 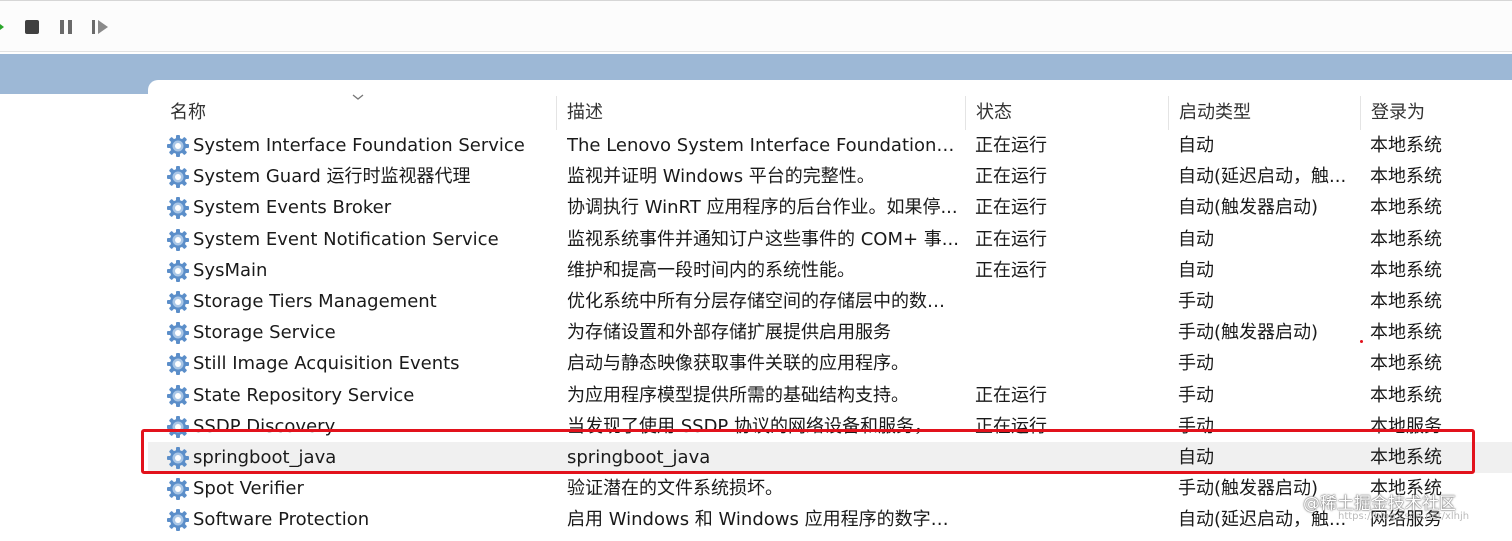 I want to click on service-description: 监视并证明 Windows 平台的完整性。, so click(x=721, y=177).